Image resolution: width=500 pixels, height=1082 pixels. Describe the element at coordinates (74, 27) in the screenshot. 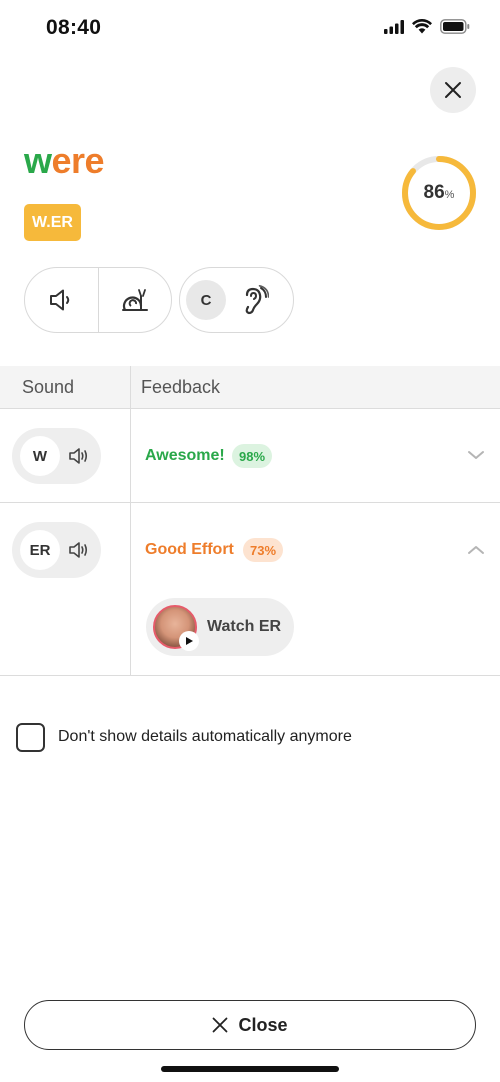

I see `status-time: 08:40` at that location.